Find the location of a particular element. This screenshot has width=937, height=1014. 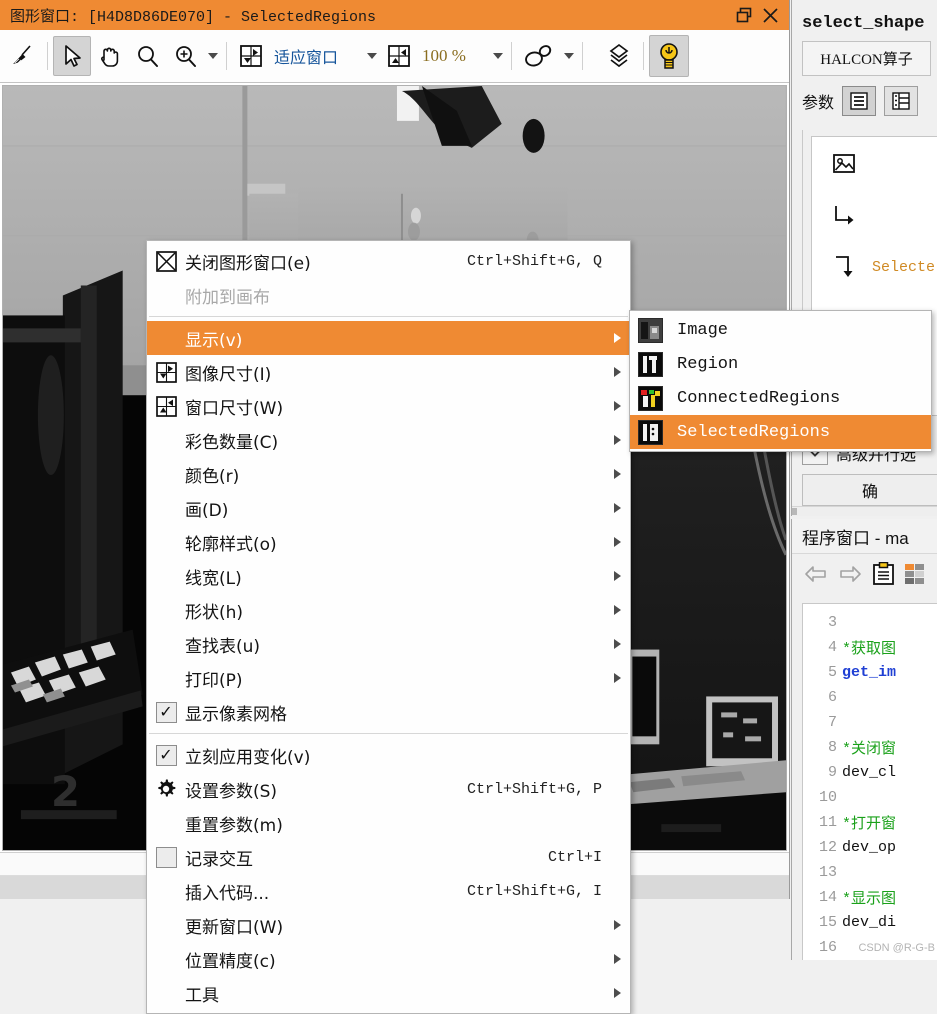

color-grid-icon is located at coordinates (915, 574).